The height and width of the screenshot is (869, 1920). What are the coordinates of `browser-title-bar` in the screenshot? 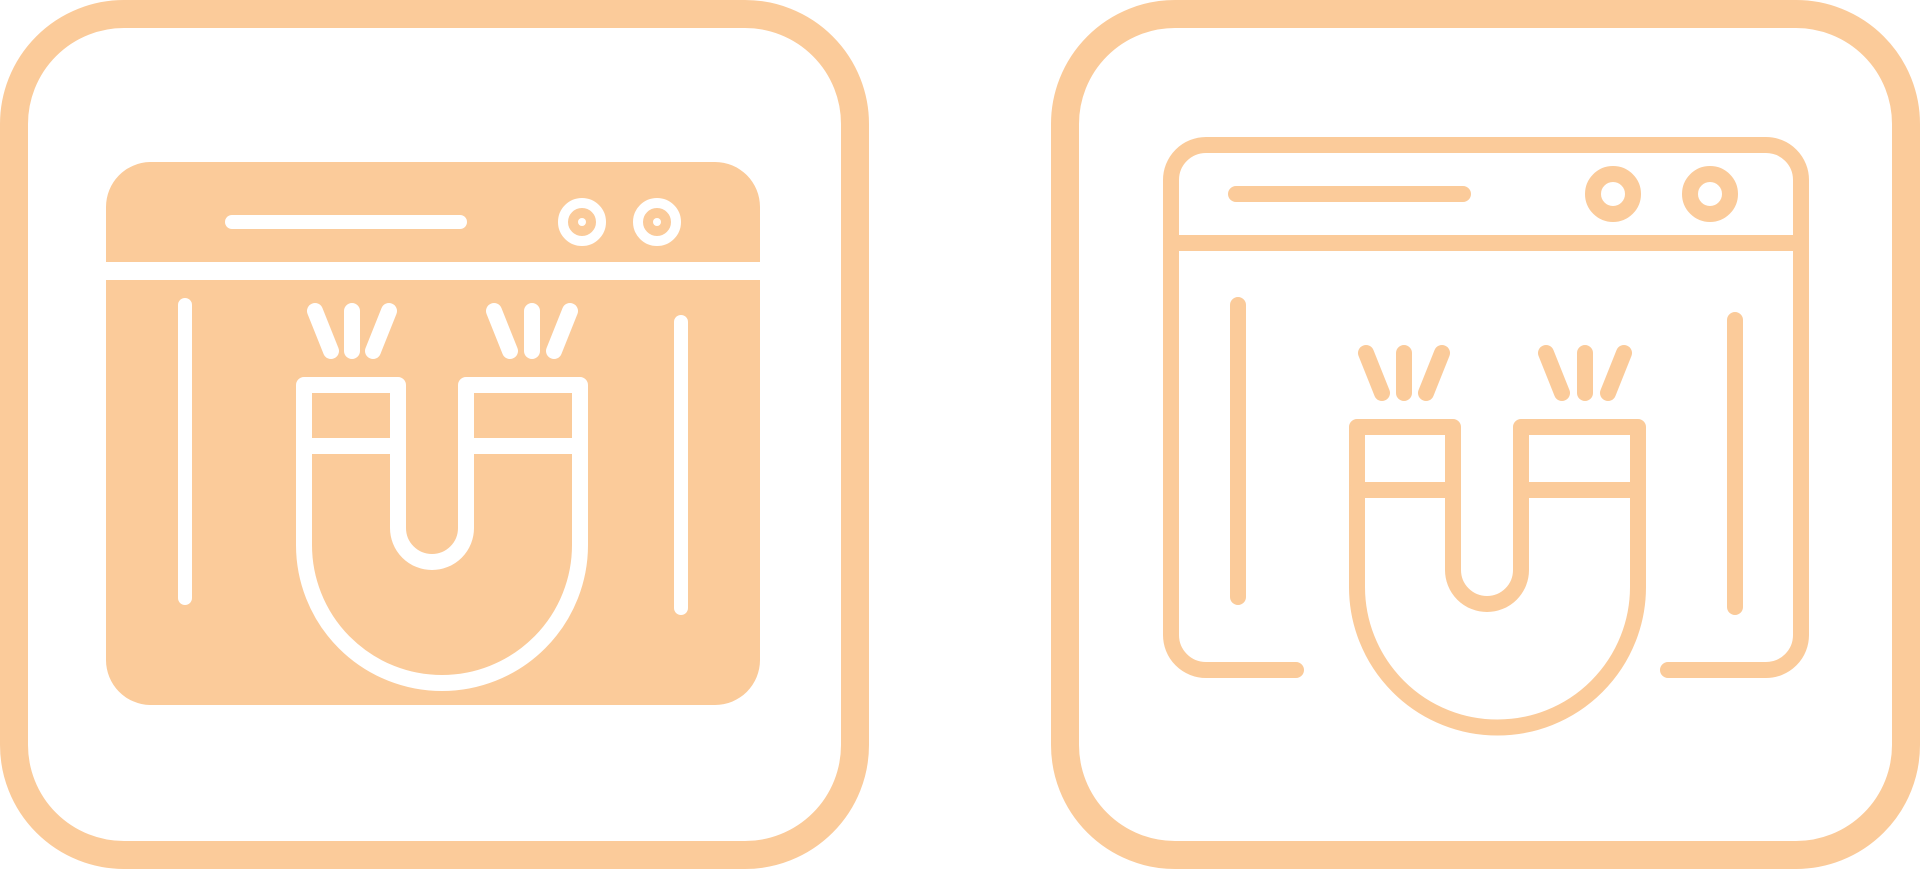 It's located at (433, 212).